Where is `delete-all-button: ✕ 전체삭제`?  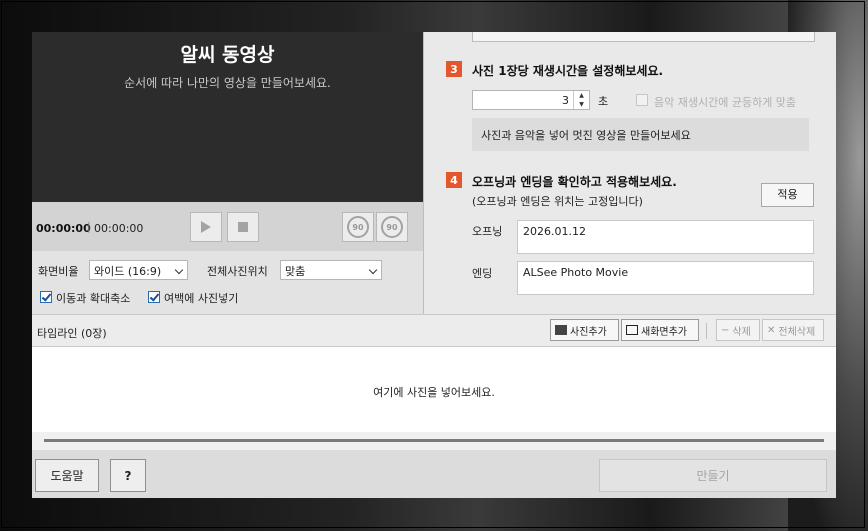
delete-all-button: ✕ 전체삭제 is located at coordinates (793, 330).